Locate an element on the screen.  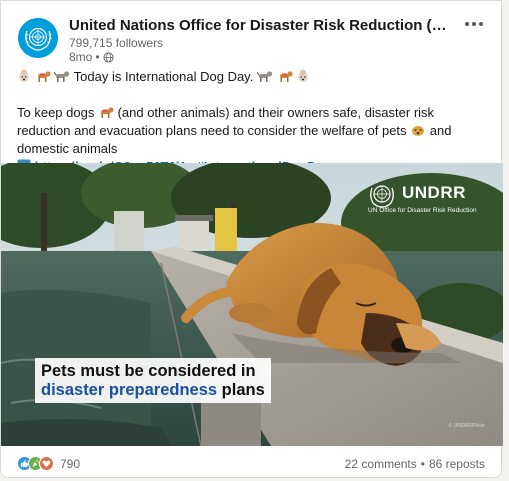
caption-line-1: Pets must be considered in is located at coordinates (148, 371).